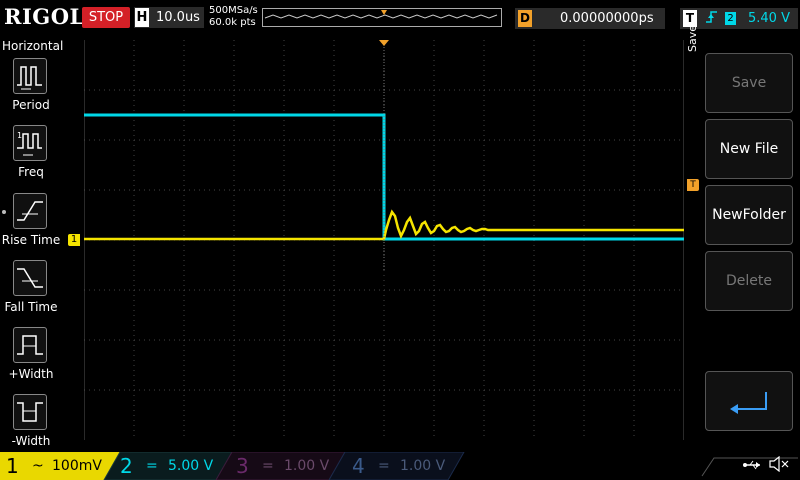  Describe the element at coordinates (242, 466) in the screenshot. I see `channel-3-number: 3` at that location.